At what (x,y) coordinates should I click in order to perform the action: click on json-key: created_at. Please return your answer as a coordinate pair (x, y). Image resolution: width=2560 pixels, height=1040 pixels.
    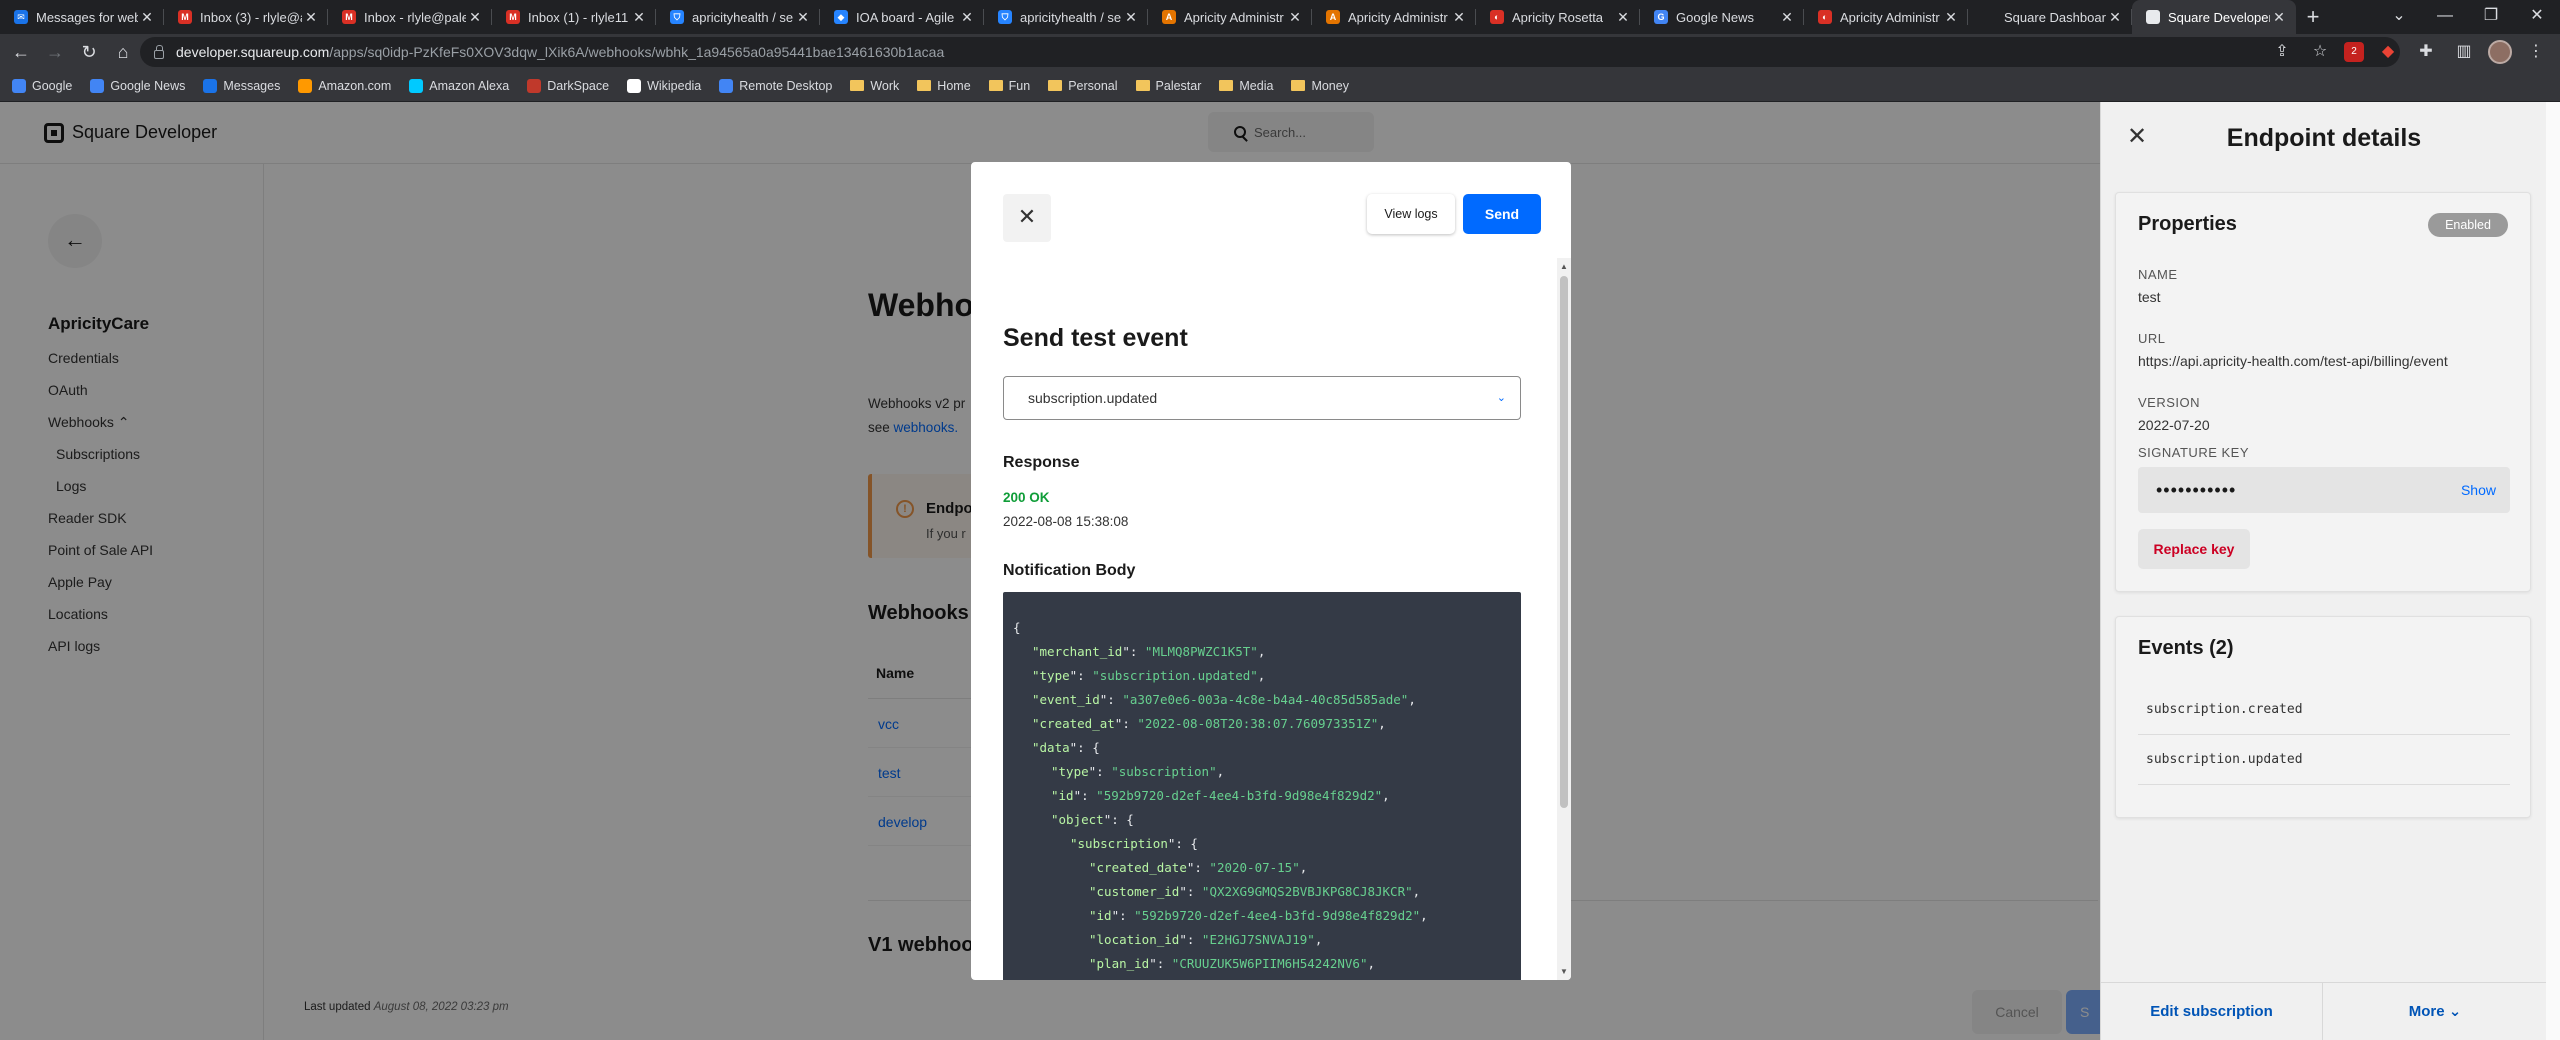
    Looking at the image, I should click on (1077, 723).